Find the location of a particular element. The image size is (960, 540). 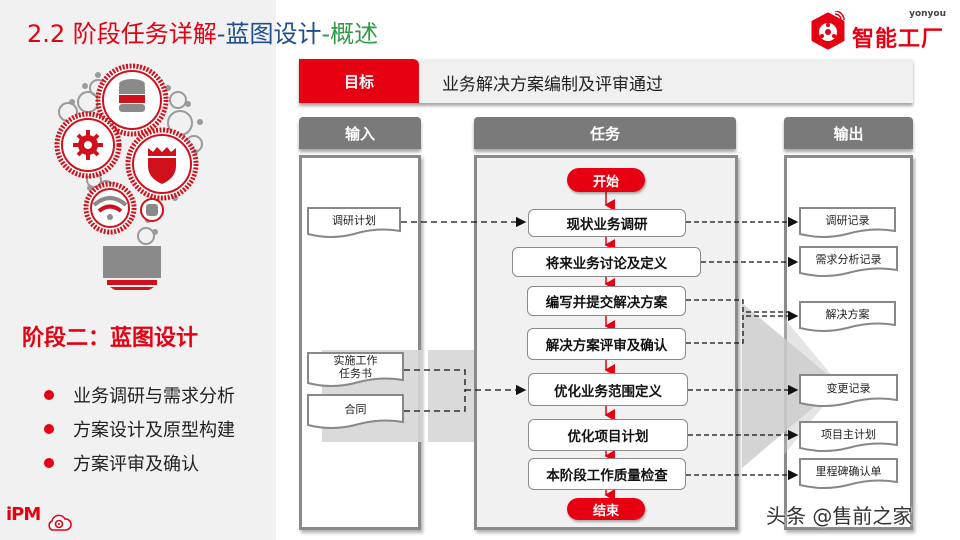

title-phase: 蓝图设计 is located at coordinates (273, 34).